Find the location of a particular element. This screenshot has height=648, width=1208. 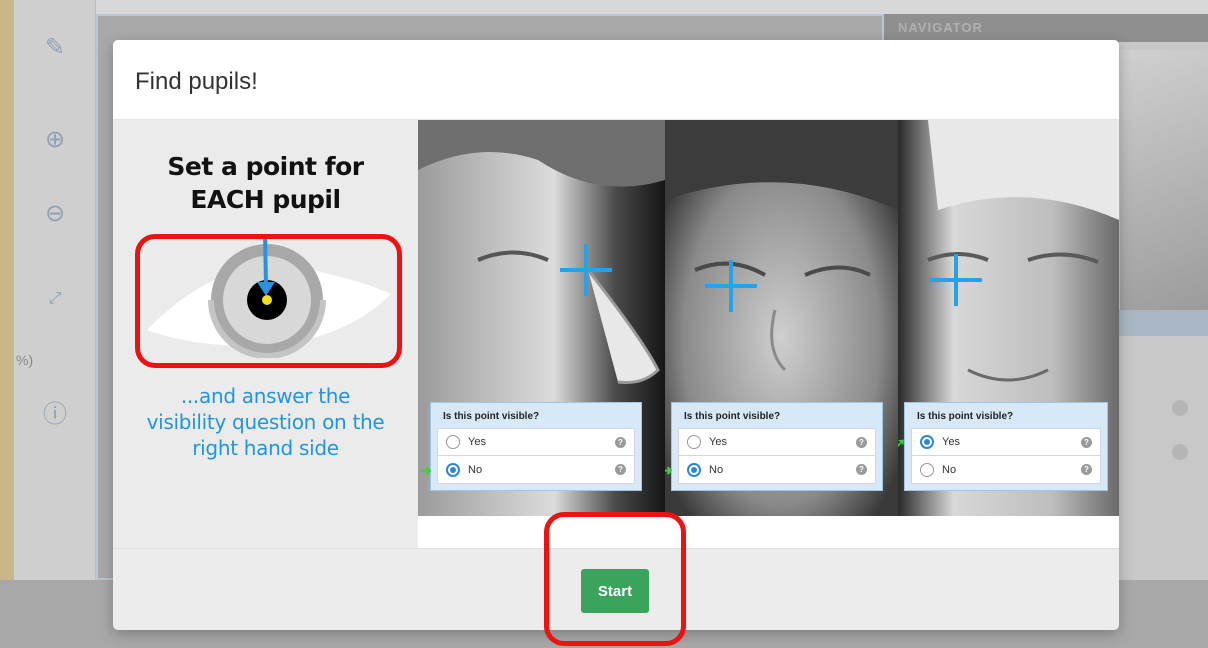

zoom-out-icon: ⊖ is located at coordinates (55, 213).